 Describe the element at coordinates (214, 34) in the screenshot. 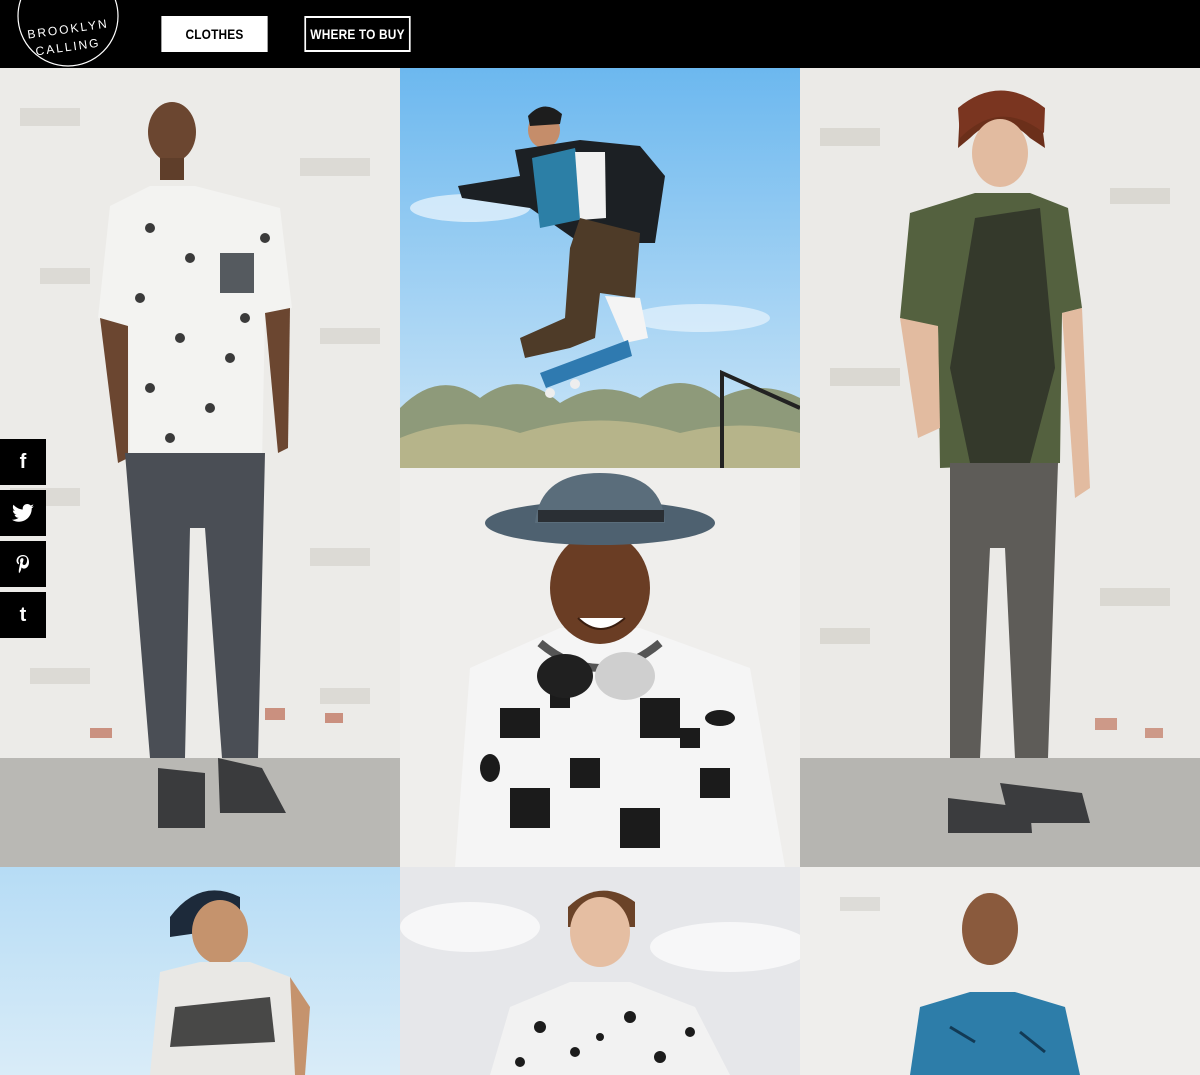

I see `clothes-button: CLOTHES` at that location.